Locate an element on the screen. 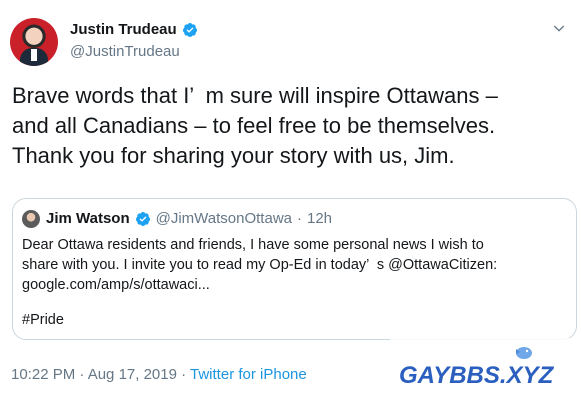 The image size is (581, 409). watermark-text: GAYBBS.XYZ is located at coordinates (476, 375).